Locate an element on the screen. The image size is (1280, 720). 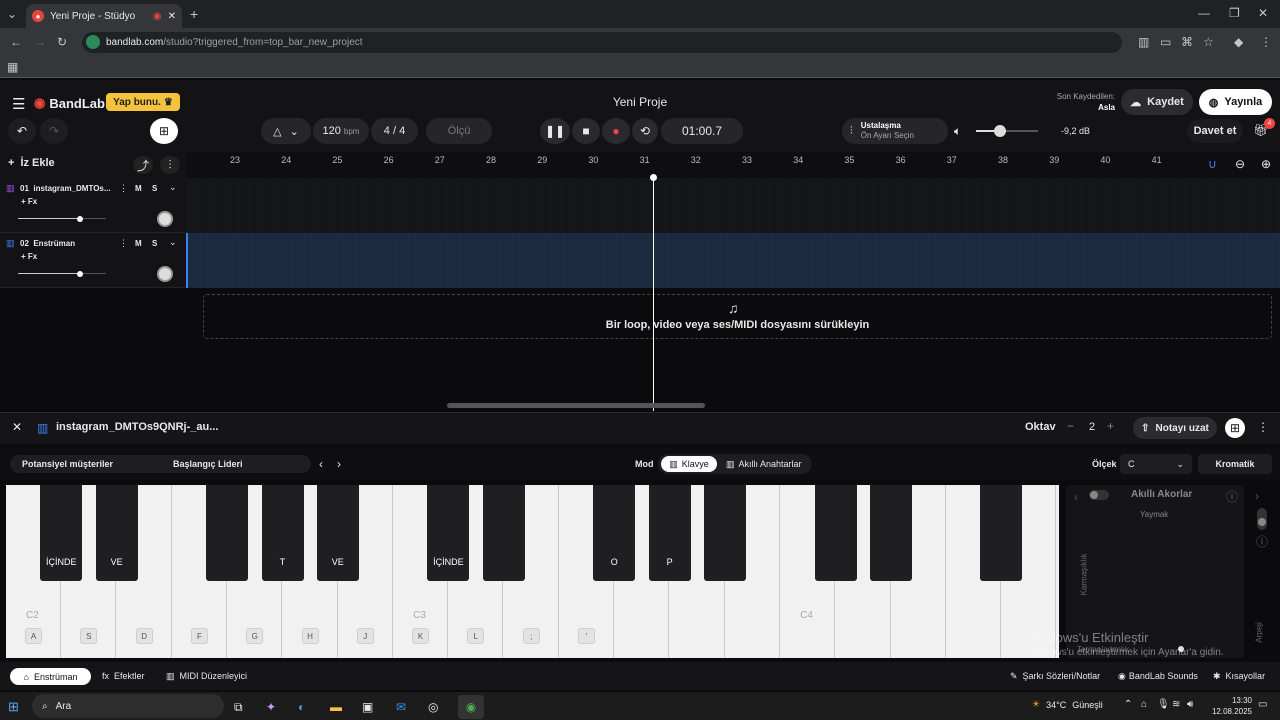
translate-icon: ⌘ is located at coordinates (1187, 42).